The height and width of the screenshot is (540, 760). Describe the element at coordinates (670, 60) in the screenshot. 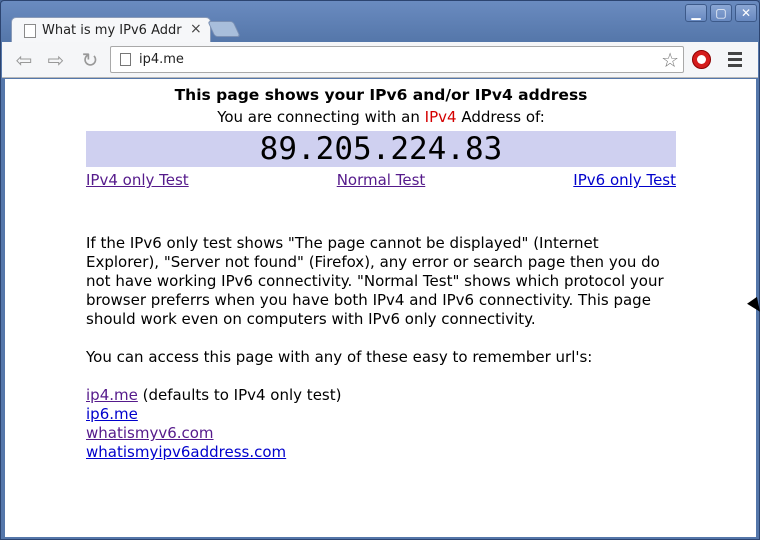

I see `bookmark-star-icon: ☆` at that location.